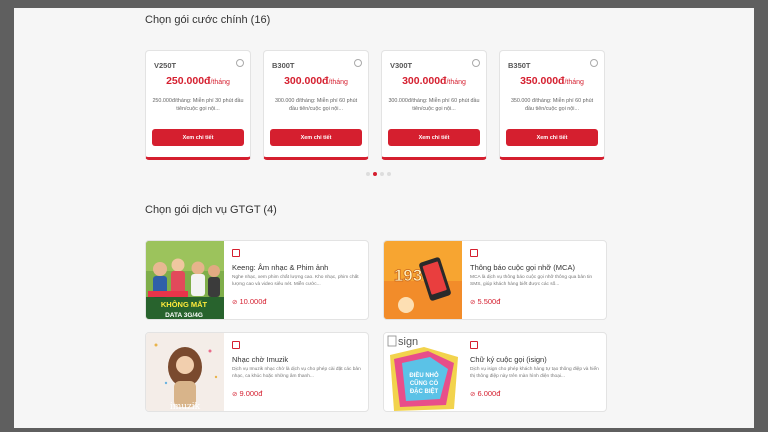 This screenshot has width=768, height=432. What do you see at coordinates (401, 65) in the screenshot?
I see `plan-name: V300T` at bounding box center [401, 65].